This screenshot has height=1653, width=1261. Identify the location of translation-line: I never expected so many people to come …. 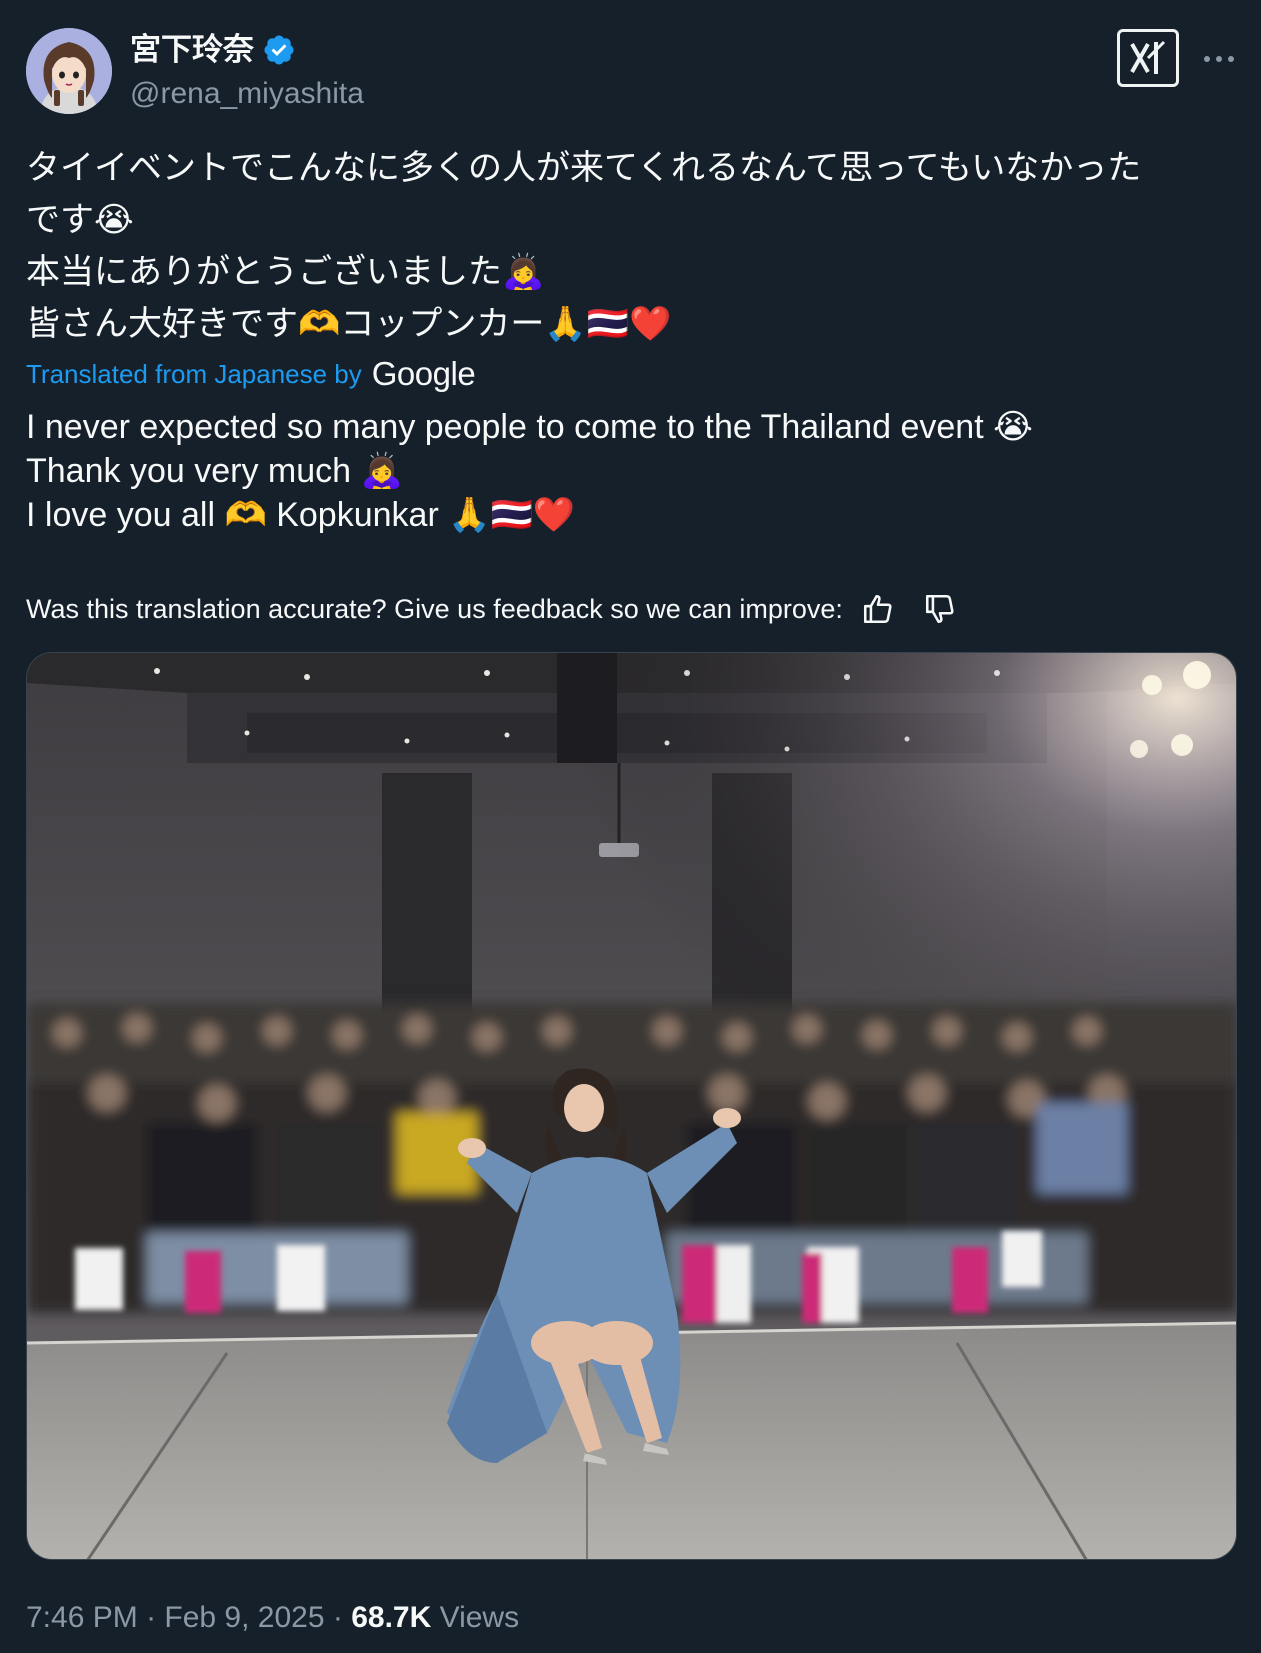
(529, 427).